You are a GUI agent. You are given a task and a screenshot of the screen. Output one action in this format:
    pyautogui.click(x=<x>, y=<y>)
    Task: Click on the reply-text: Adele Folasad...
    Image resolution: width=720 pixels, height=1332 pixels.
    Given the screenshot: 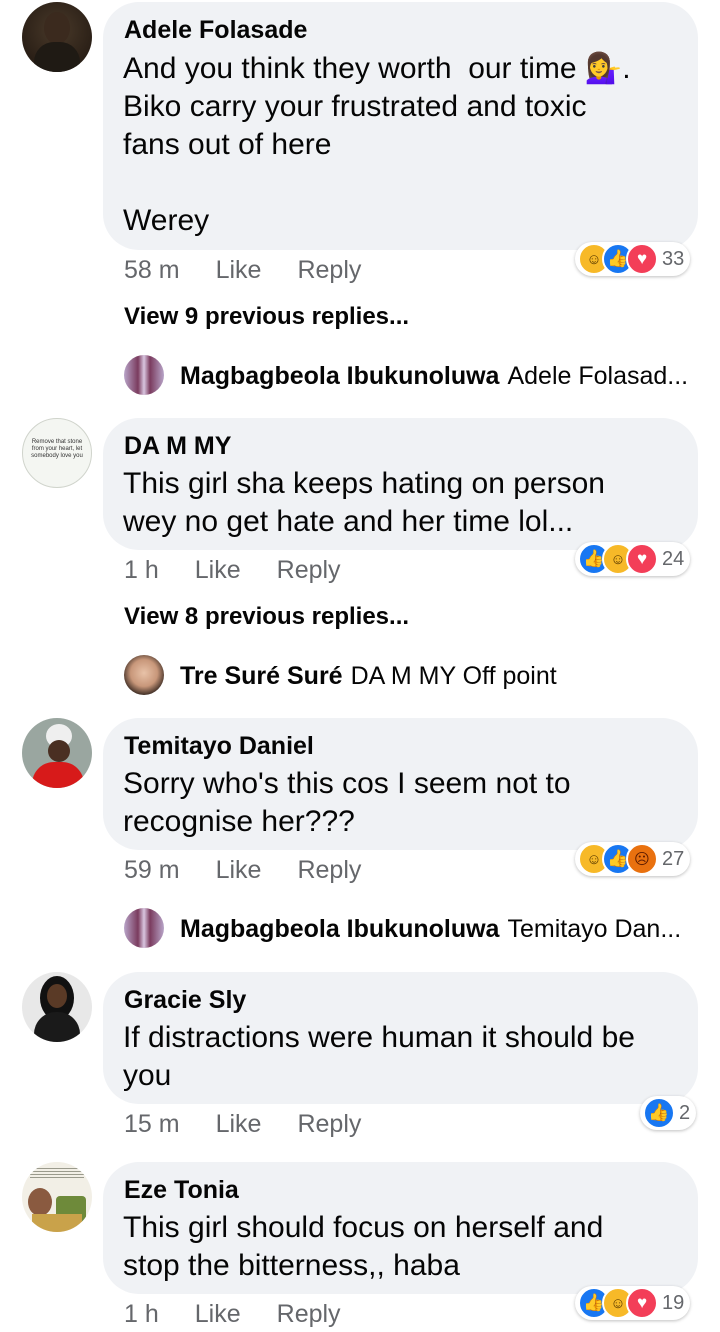 What is the action you would take?
    pyautogui.click(x=598, y=376)
    